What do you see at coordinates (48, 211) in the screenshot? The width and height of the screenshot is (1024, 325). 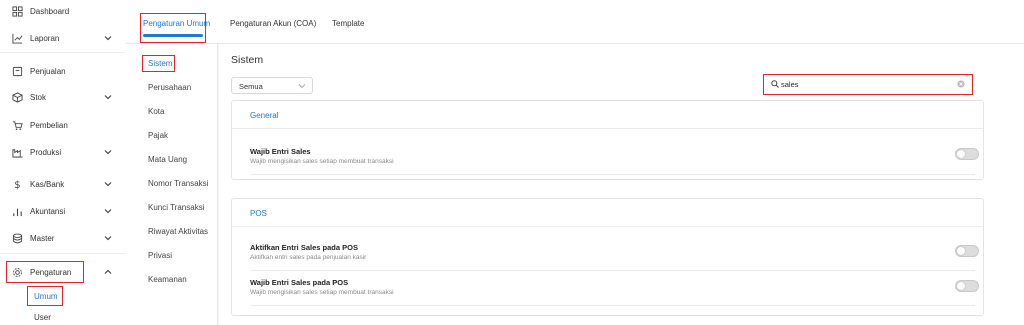 I see `sidebar-item-label: Akuntansi` at bounding box center [48, 211].